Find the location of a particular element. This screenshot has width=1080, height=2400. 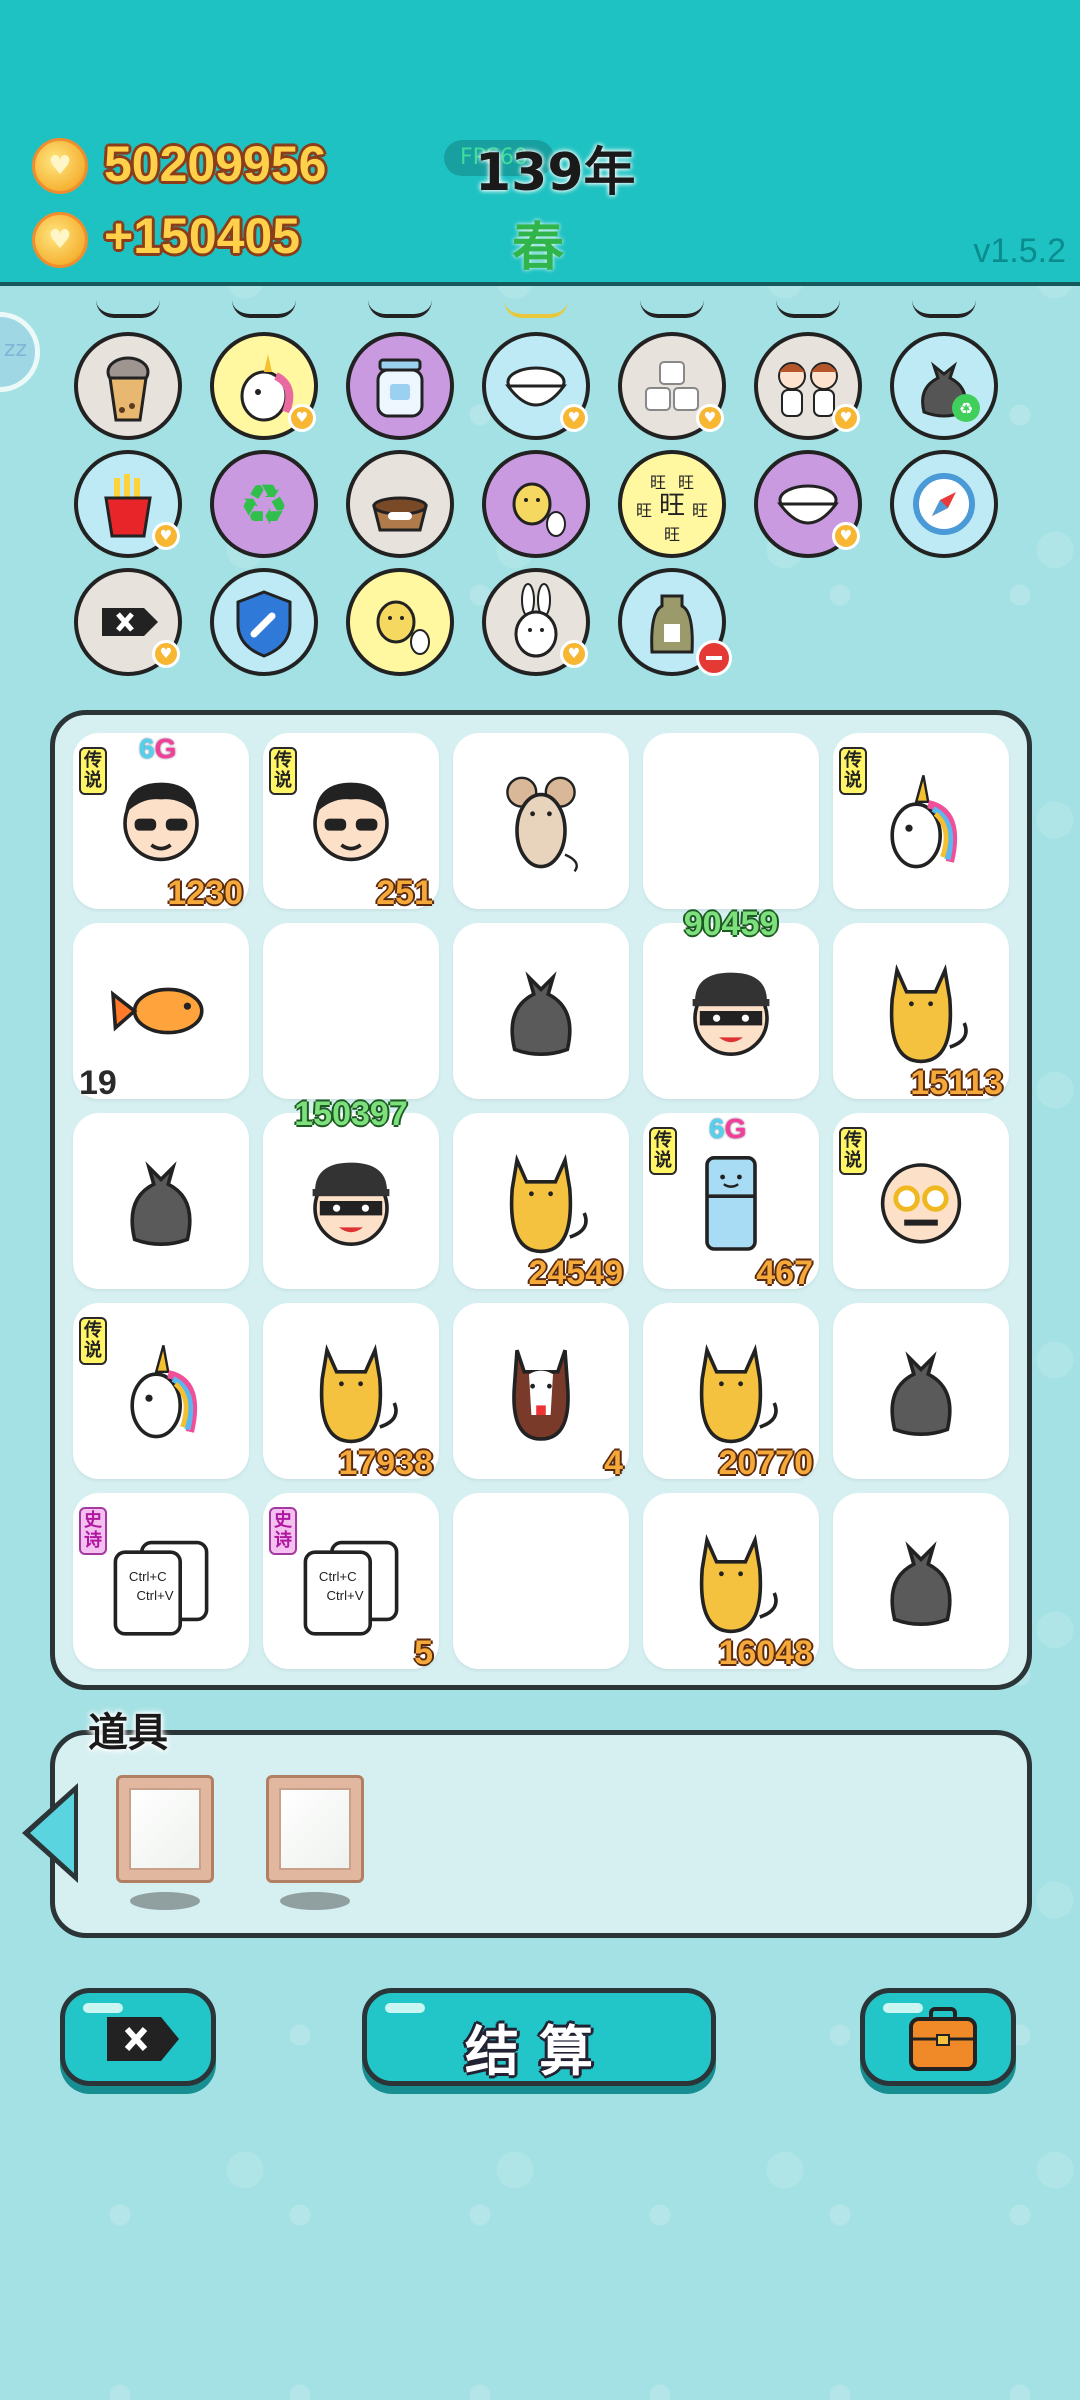

pet-food-icon is located at coordinates (400, 504).